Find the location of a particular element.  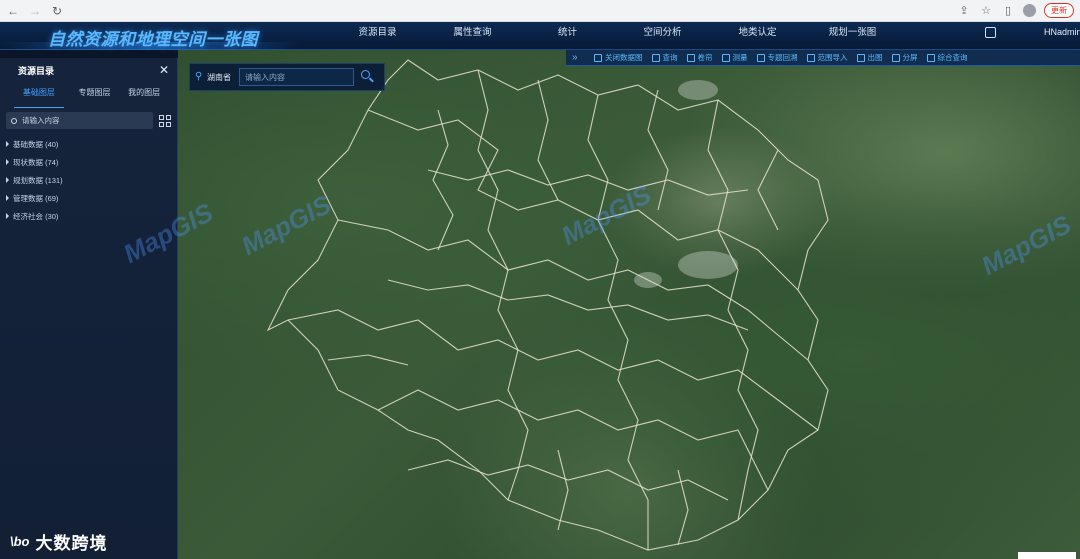

watermark-text: 大数跨境 is located at coordinates (71, 543).